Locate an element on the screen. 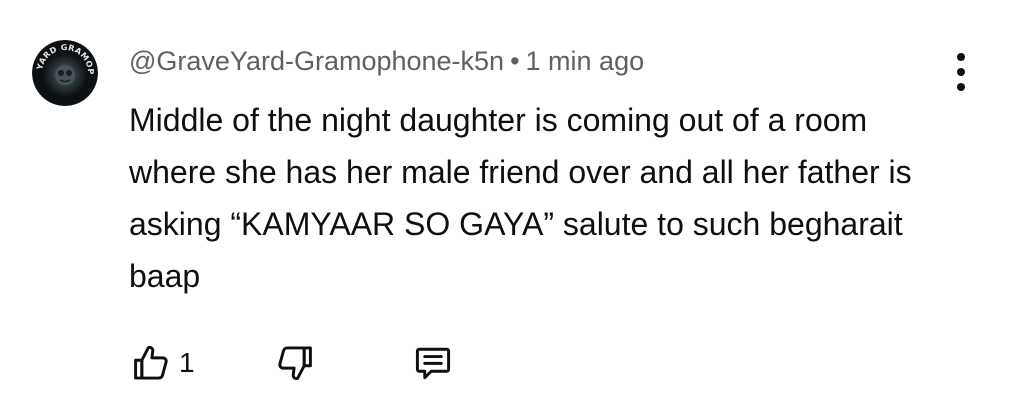 The height and width of the screenshot is (414, 1024). like-count: 1 is located at coordinates (187, 362).